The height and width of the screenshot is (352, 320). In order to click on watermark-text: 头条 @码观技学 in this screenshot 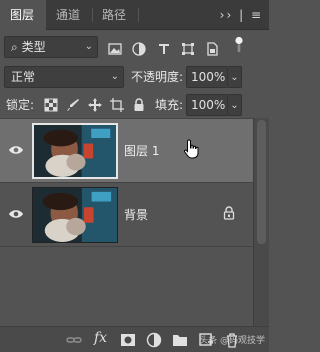, I will do `click(232, 341)`.